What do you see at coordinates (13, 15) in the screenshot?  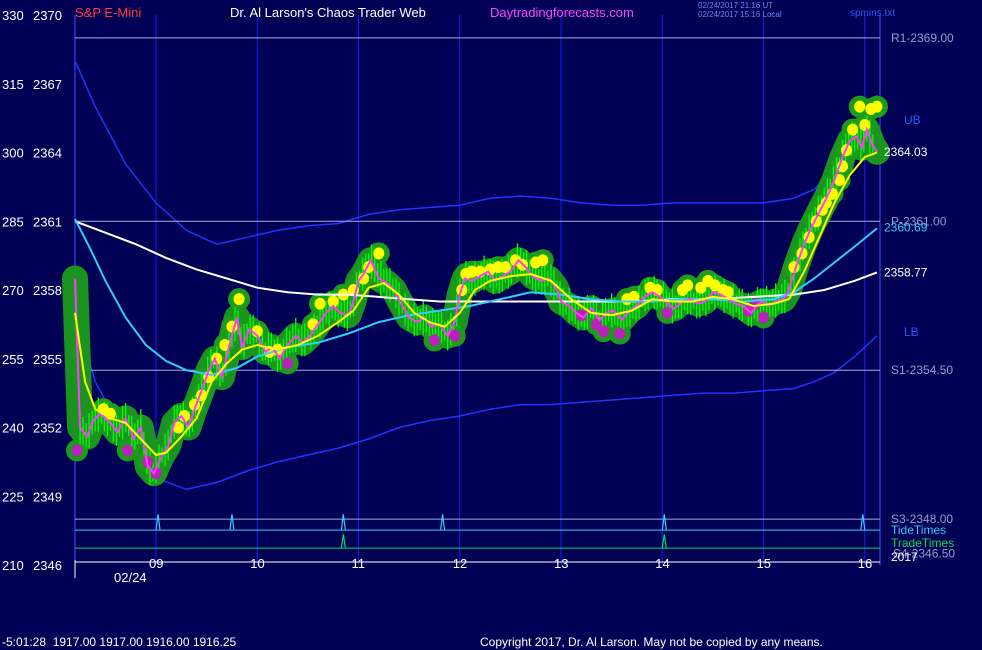 I see `left-scale-top: 330` at bounding box center [13, 15].